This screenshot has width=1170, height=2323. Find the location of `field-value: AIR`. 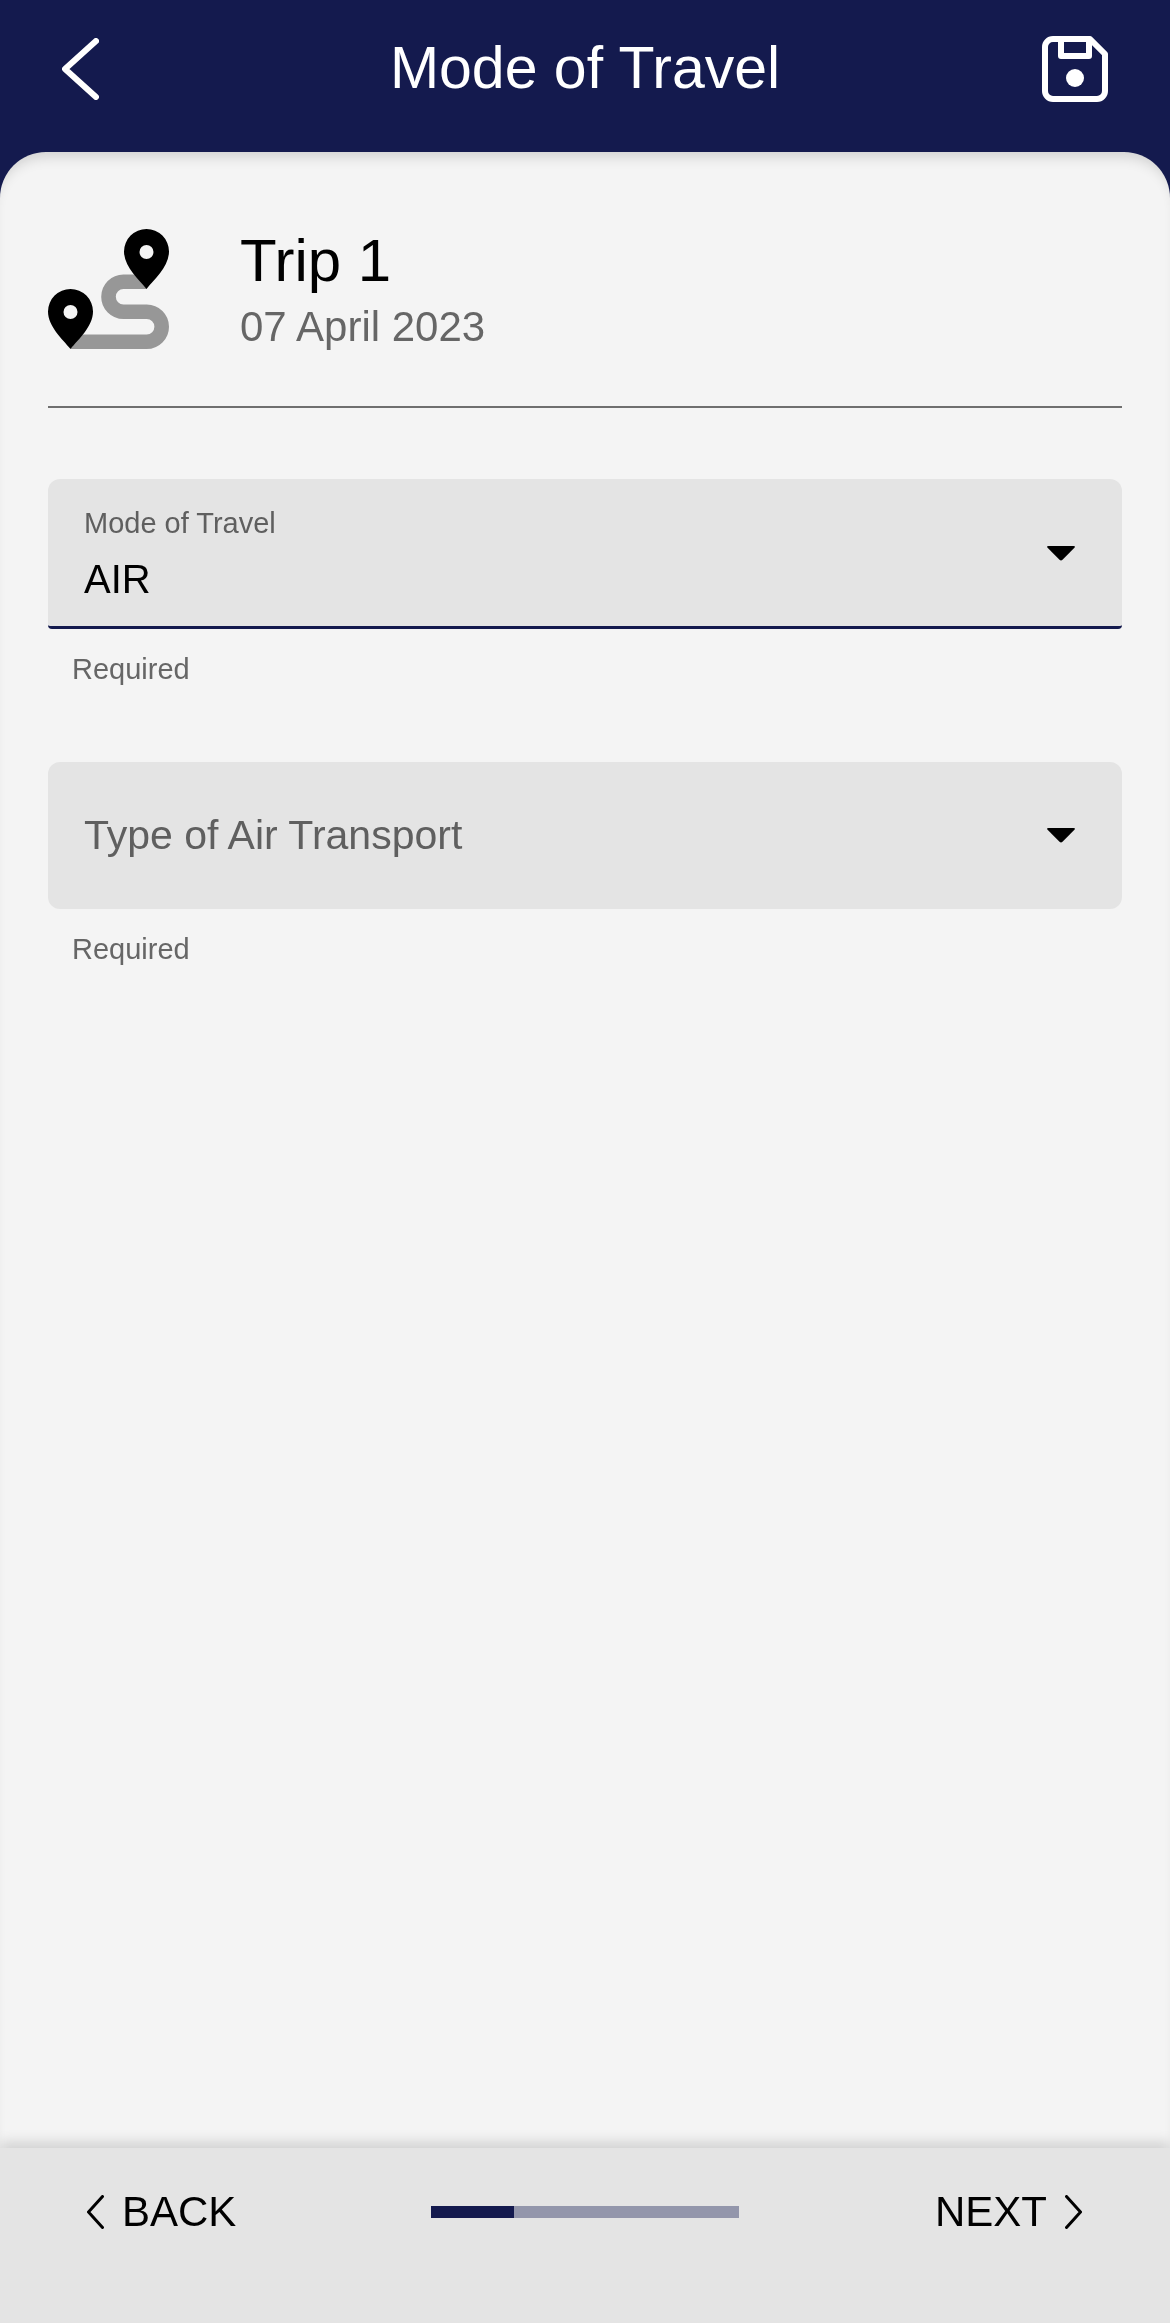

field-value: AIR is located at coordinates (118, 578).